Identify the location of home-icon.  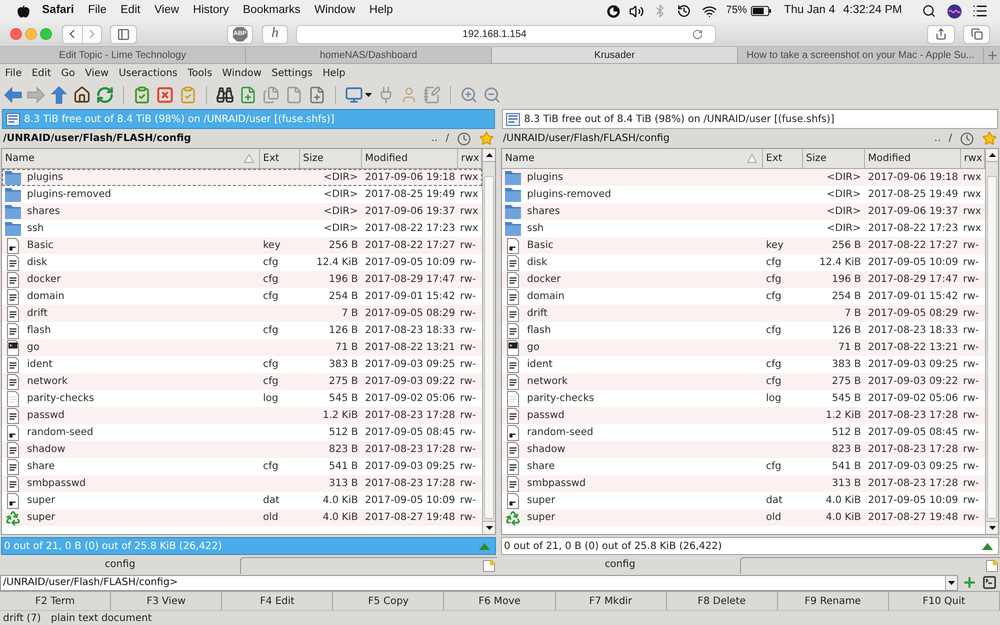
(82, 95).